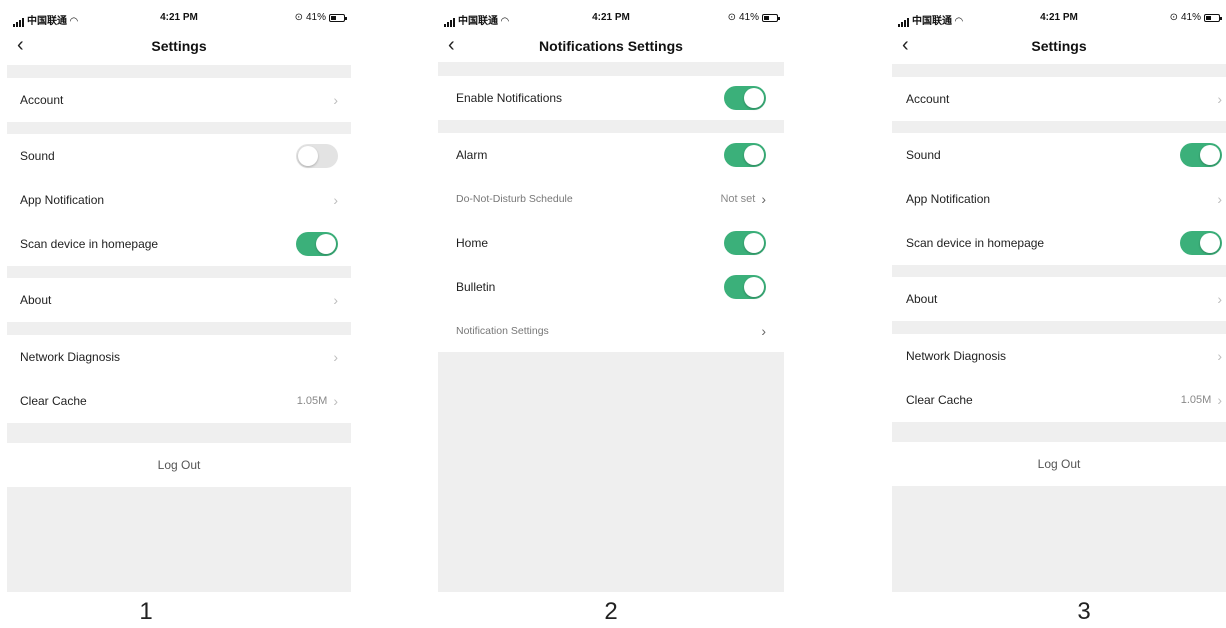 This screenshot has width=1226, height=628. What do you see at coordinates (1213, 17) in the screenshot?
I see `battery-icon` at bounding box center [1213, 17].